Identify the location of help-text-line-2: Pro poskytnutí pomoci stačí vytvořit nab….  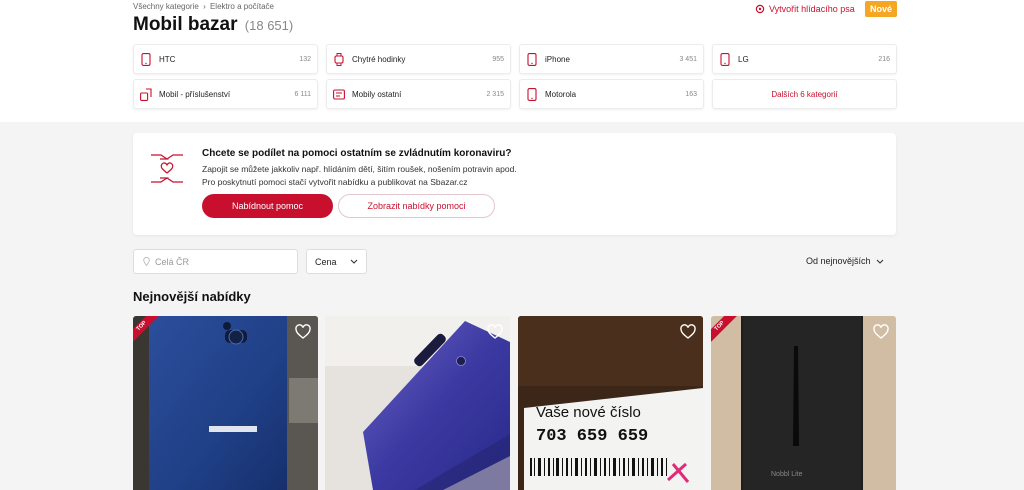
(335, 182).